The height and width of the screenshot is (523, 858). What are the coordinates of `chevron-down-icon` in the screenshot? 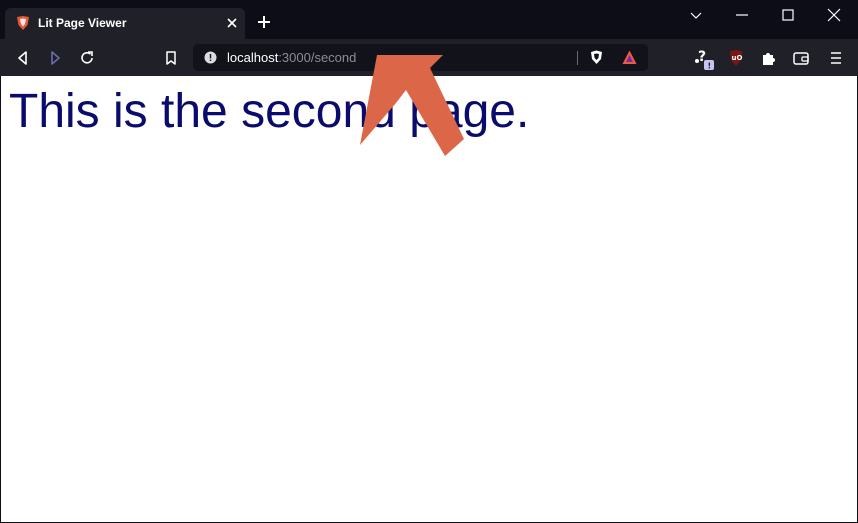 It's located at (696, 15).